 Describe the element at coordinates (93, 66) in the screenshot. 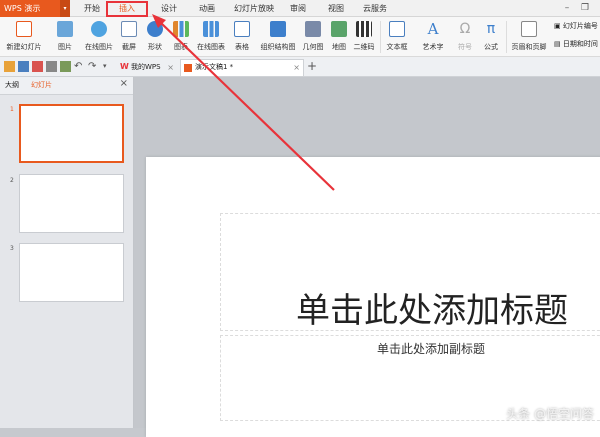

I see `redo-icon: ↷` at that location.